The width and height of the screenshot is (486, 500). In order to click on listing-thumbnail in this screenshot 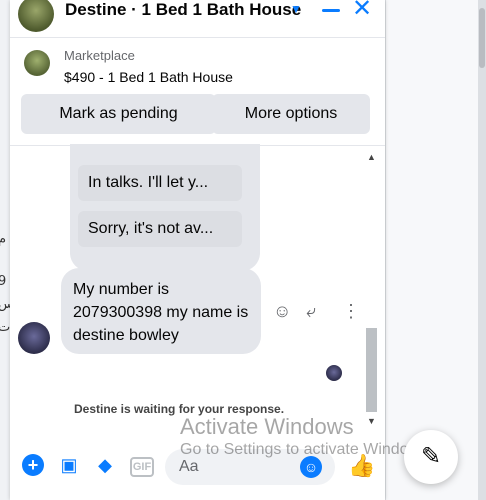, I will do `click(37, 63)`.